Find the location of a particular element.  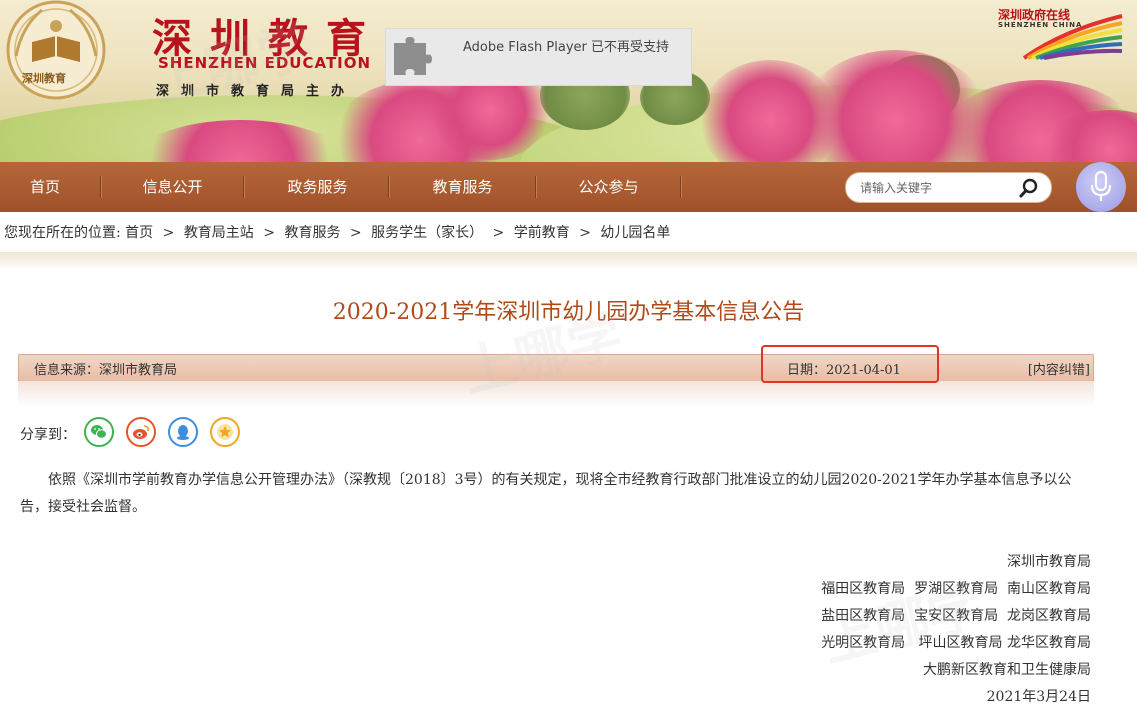

favorite-icon is located at coordinates (225, 432).